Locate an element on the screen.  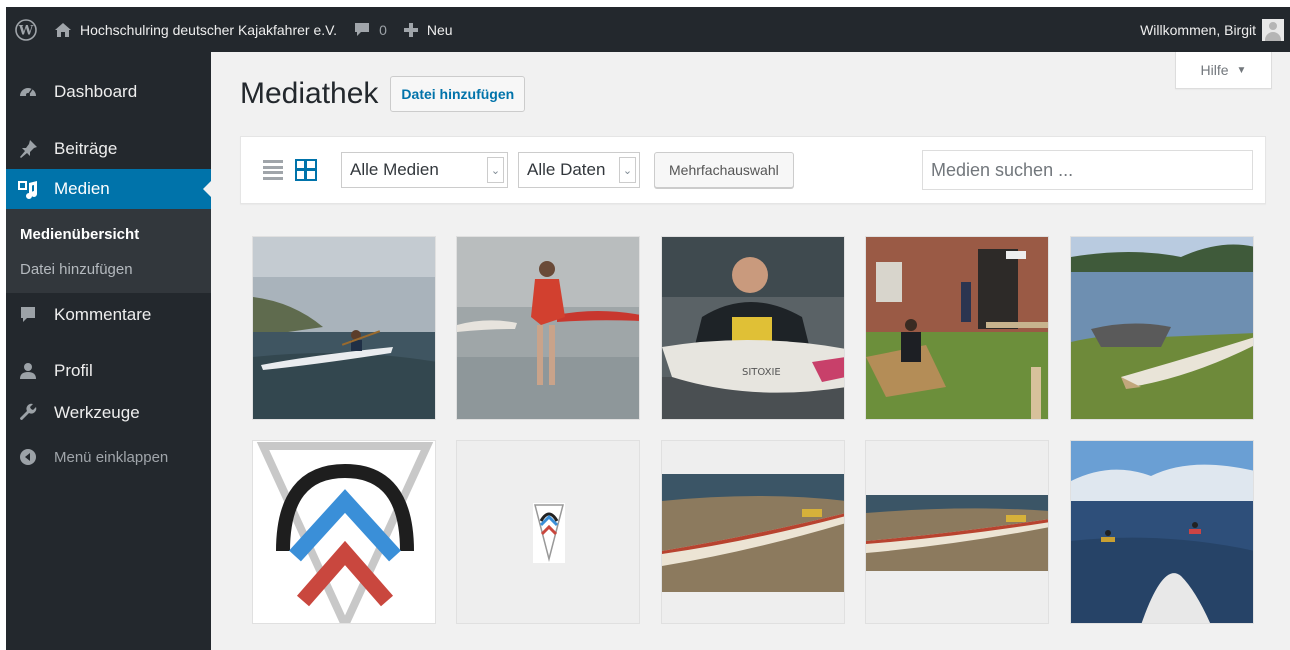
media-item-kayak-on-sand is located at coordinates (753, 532).